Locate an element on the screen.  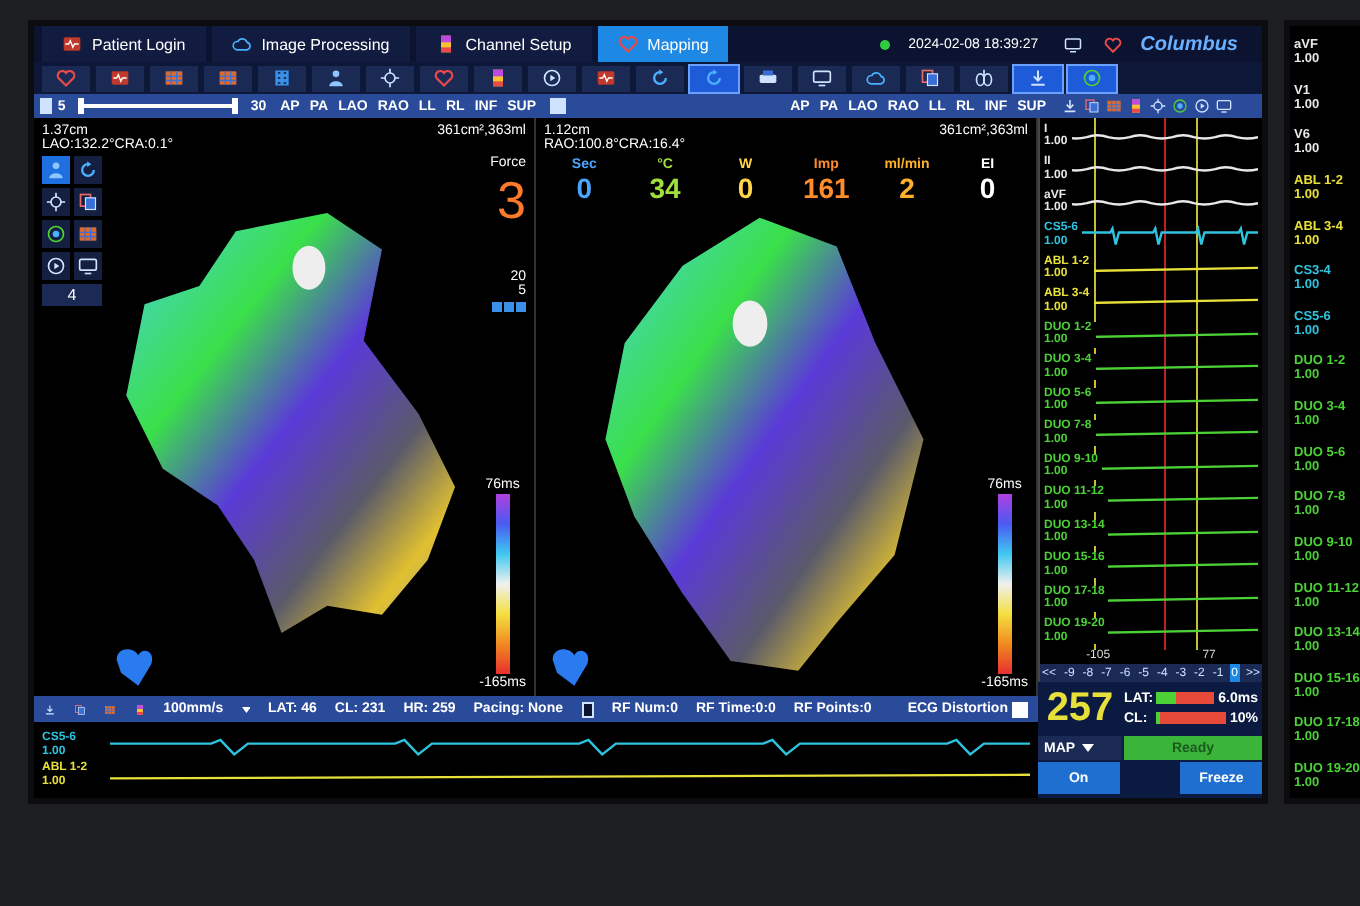
dropdown-toggle is located at coordinates (587, 709).